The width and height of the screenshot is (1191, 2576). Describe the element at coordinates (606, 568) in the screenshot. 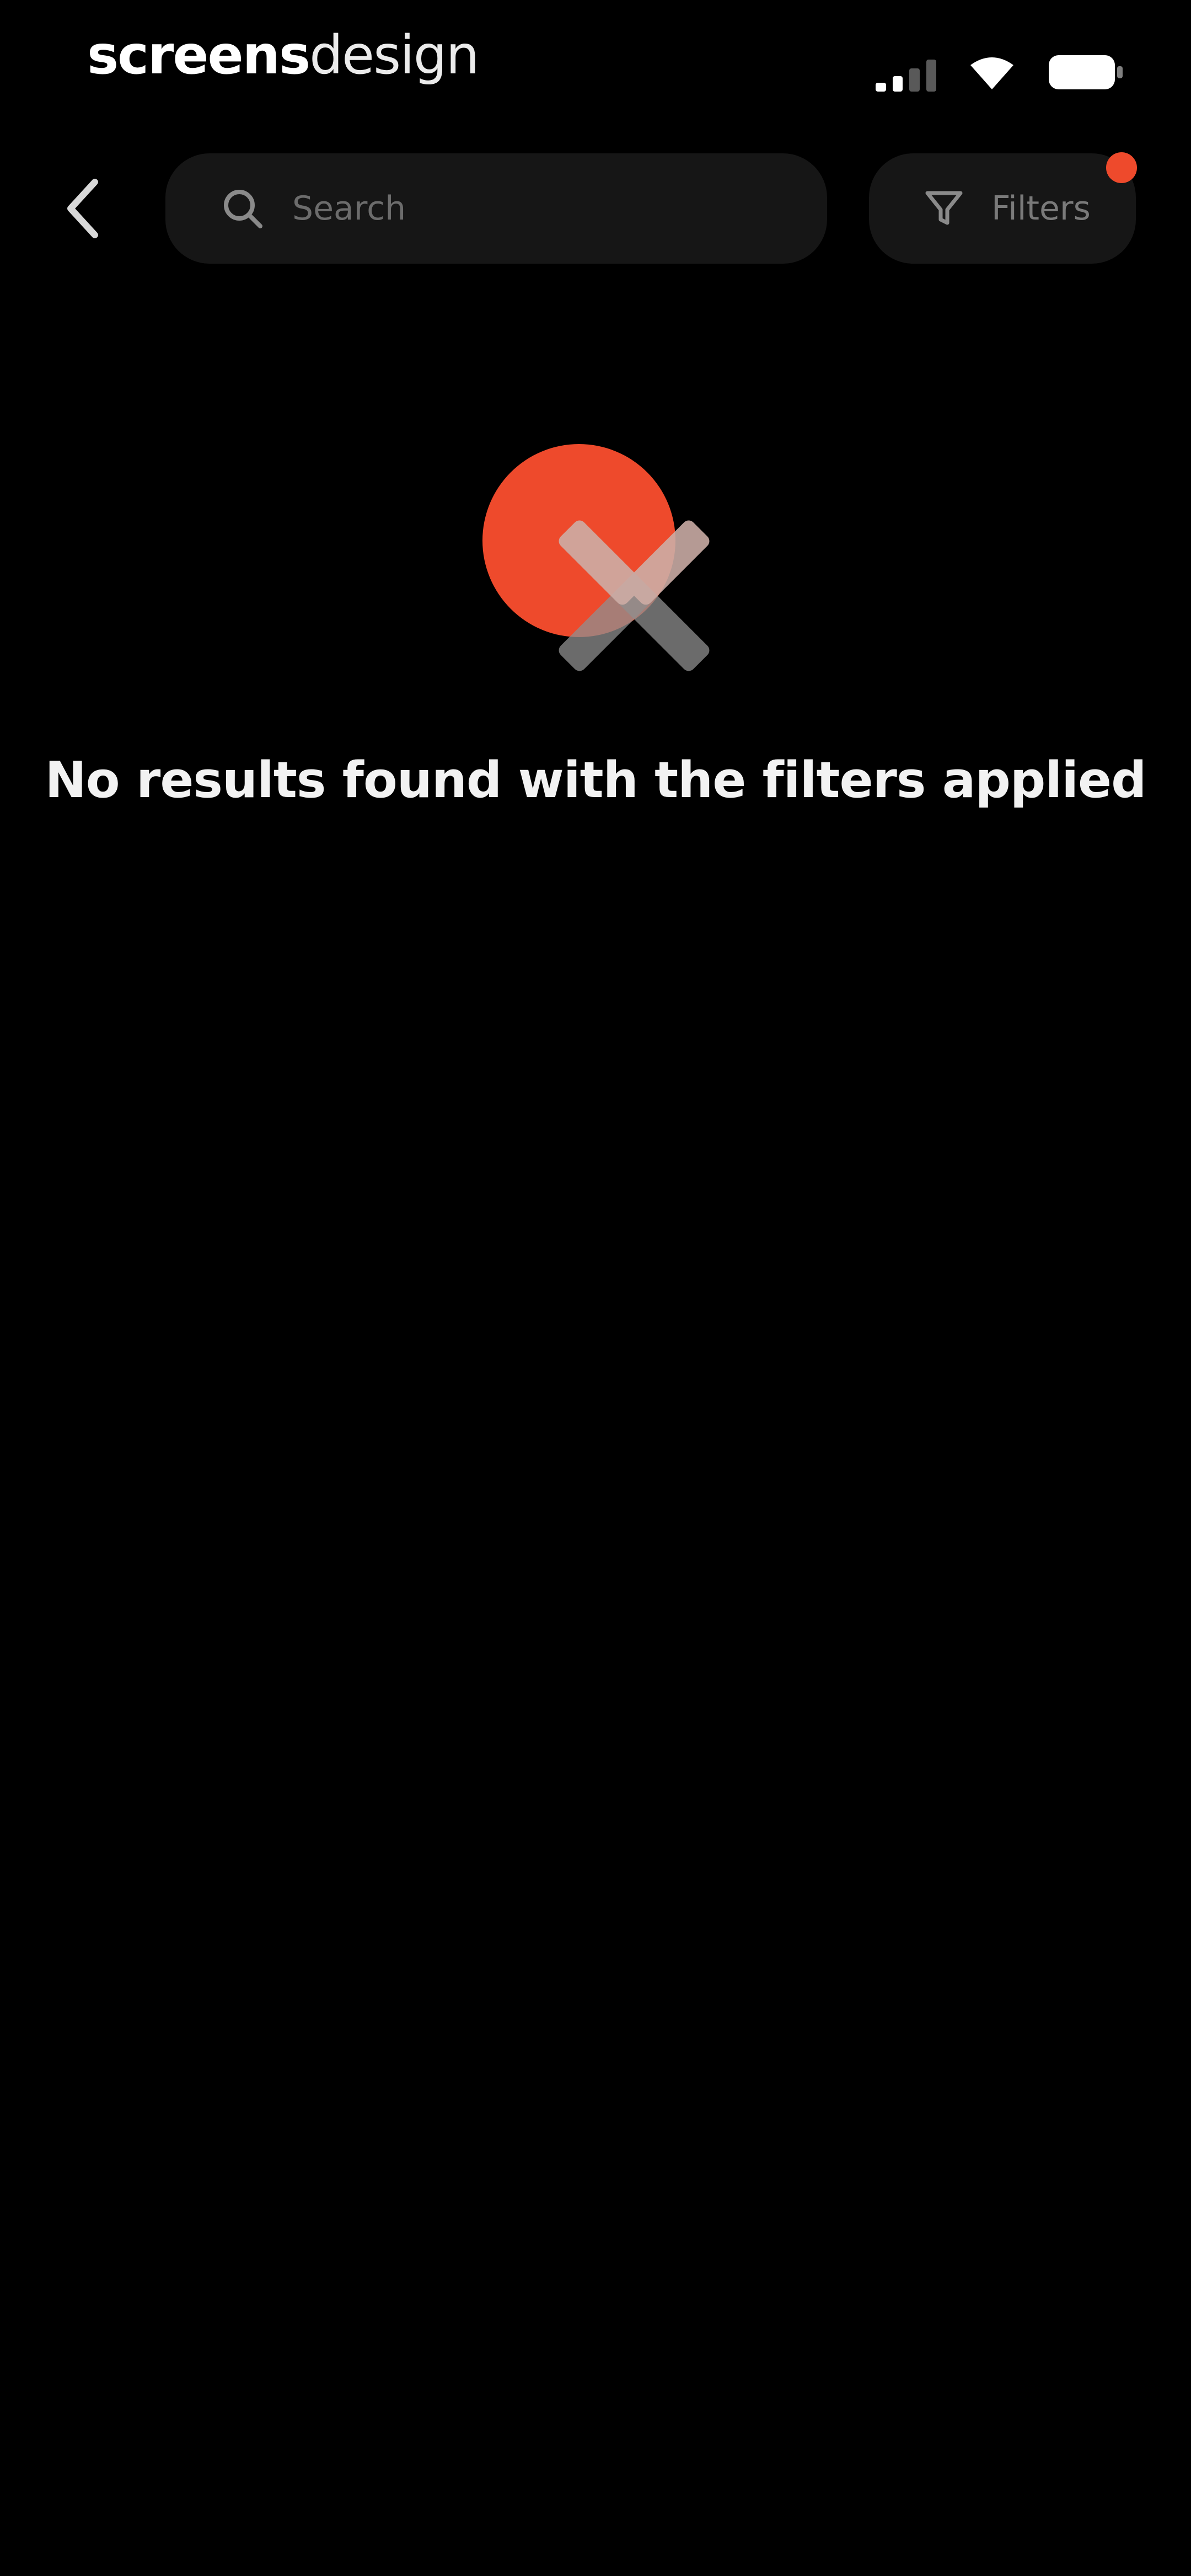

I see `no-results-icon` at that location.